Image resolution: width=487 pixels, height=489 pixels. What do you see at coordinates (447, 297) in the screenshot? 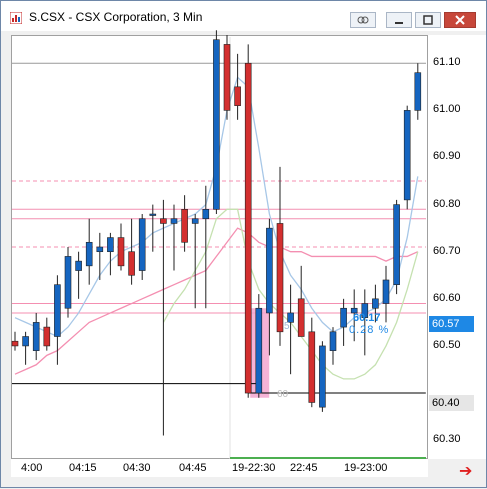
I see `price-tick-label: 60.60` at bounding box center [447, 297].